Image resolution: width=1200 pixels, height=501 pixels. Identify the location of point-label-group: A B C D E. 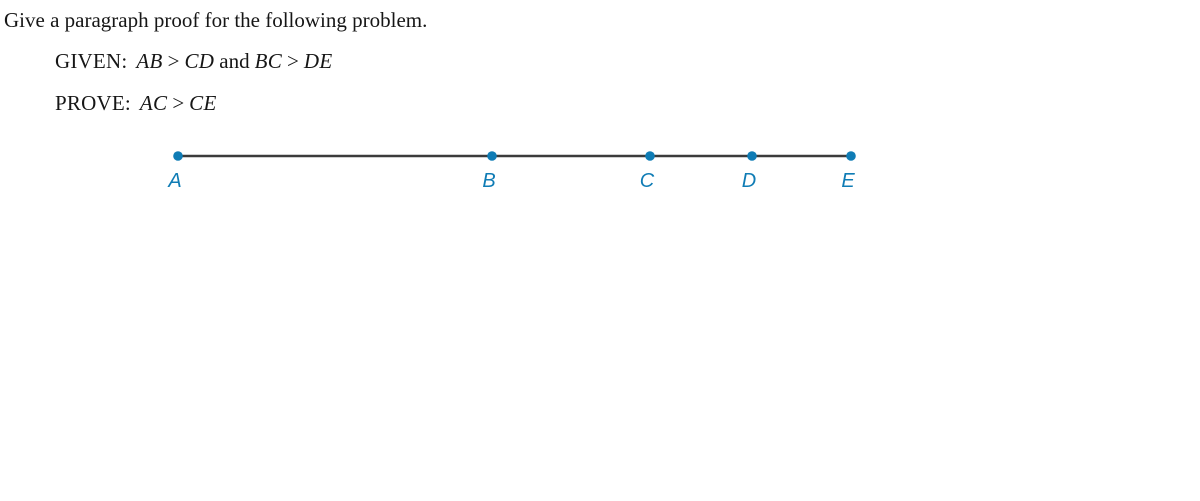
(511, 181).